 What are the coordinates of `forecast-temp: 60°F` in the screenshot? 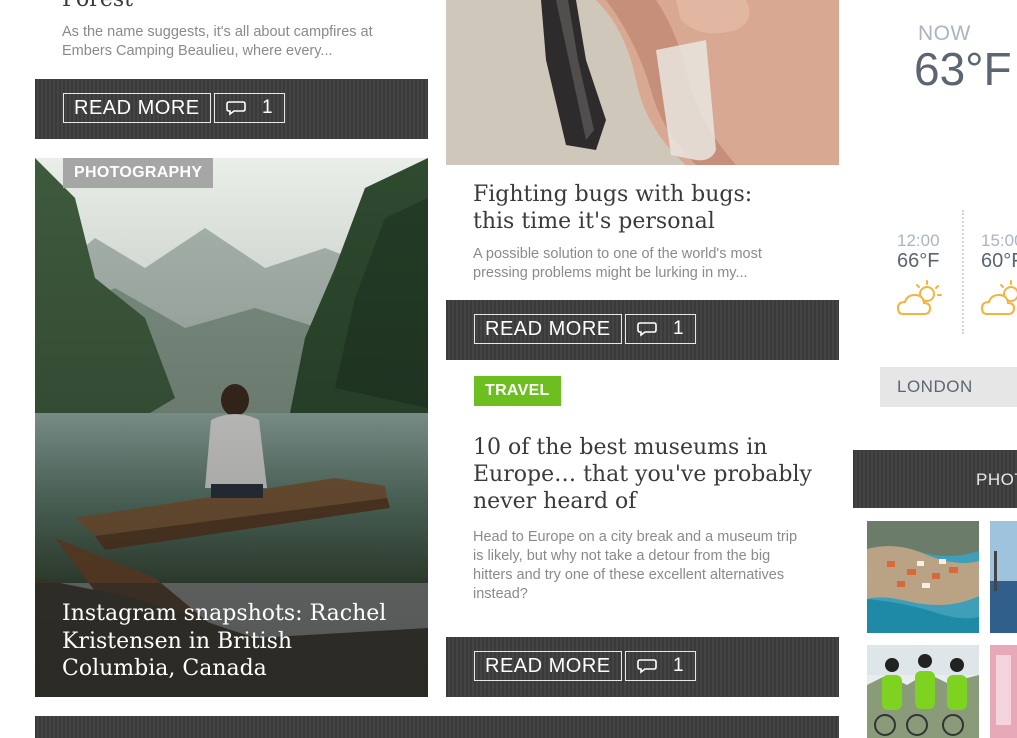 It's located at (999, 261).